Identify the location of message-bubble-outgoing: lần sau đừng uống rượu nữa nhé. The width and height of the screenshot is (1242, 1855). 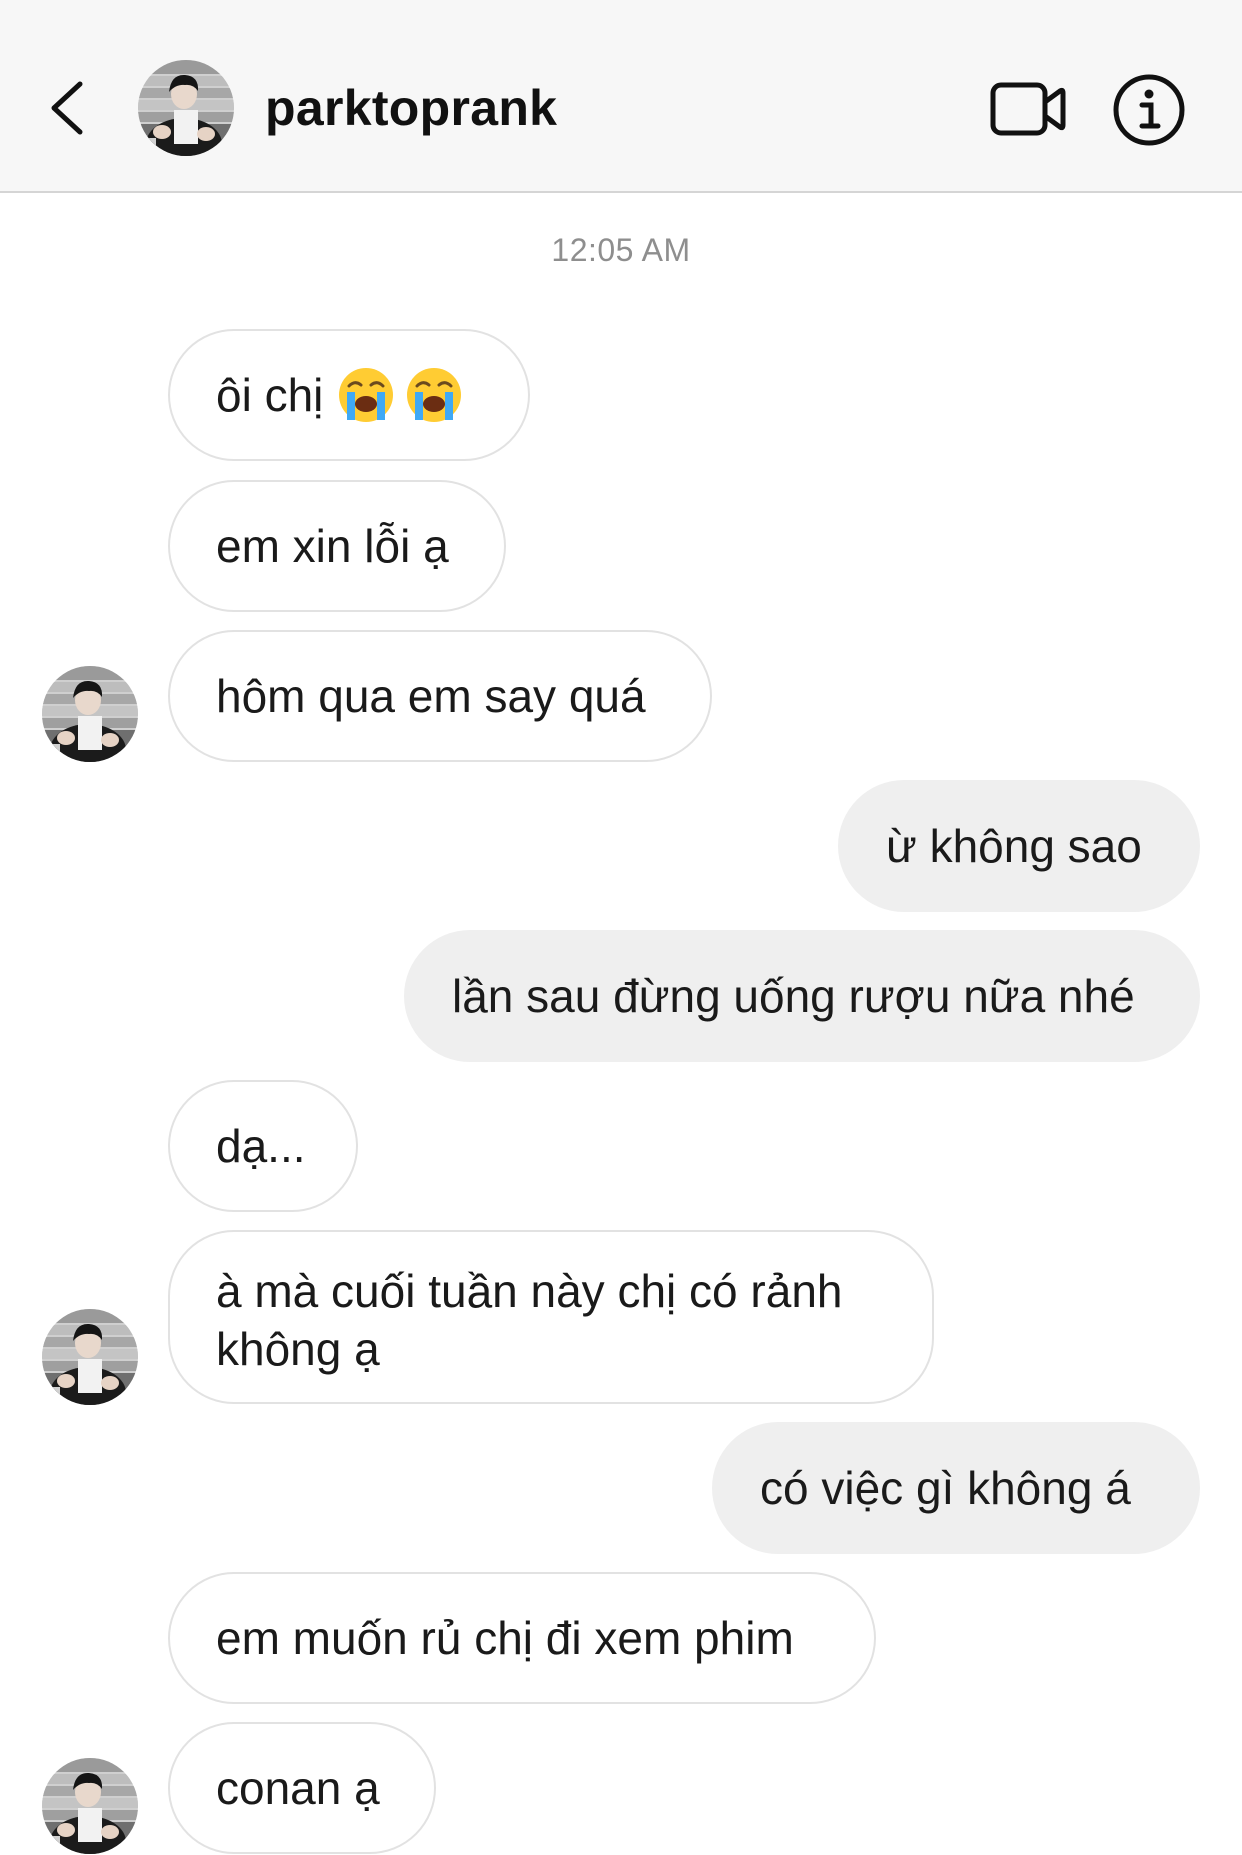
(802, 996).